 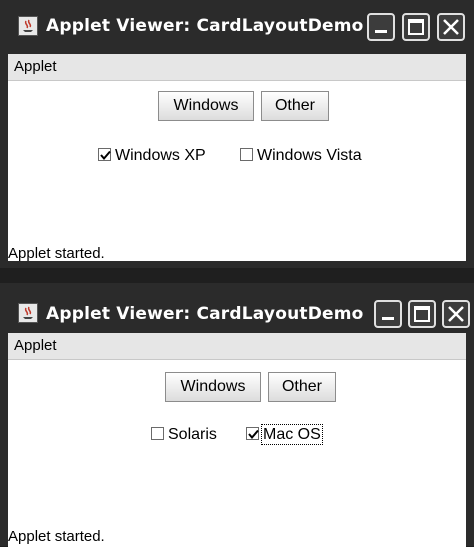 What do you see at coordinates (292, 434) in the screenshot?
I see `checkbox-label: Mac OS` at bounding box center [292, 434].